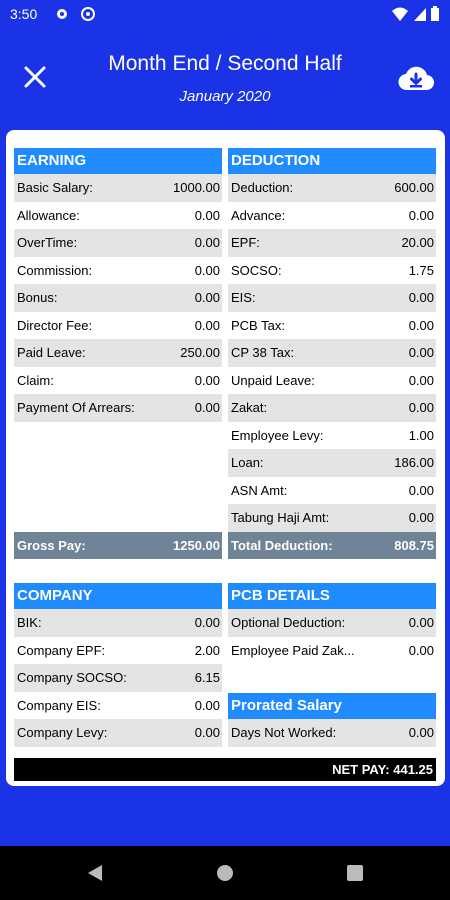  I want to click on deduction-row: Unpaid Leave: 0.00, so click(332, 381).